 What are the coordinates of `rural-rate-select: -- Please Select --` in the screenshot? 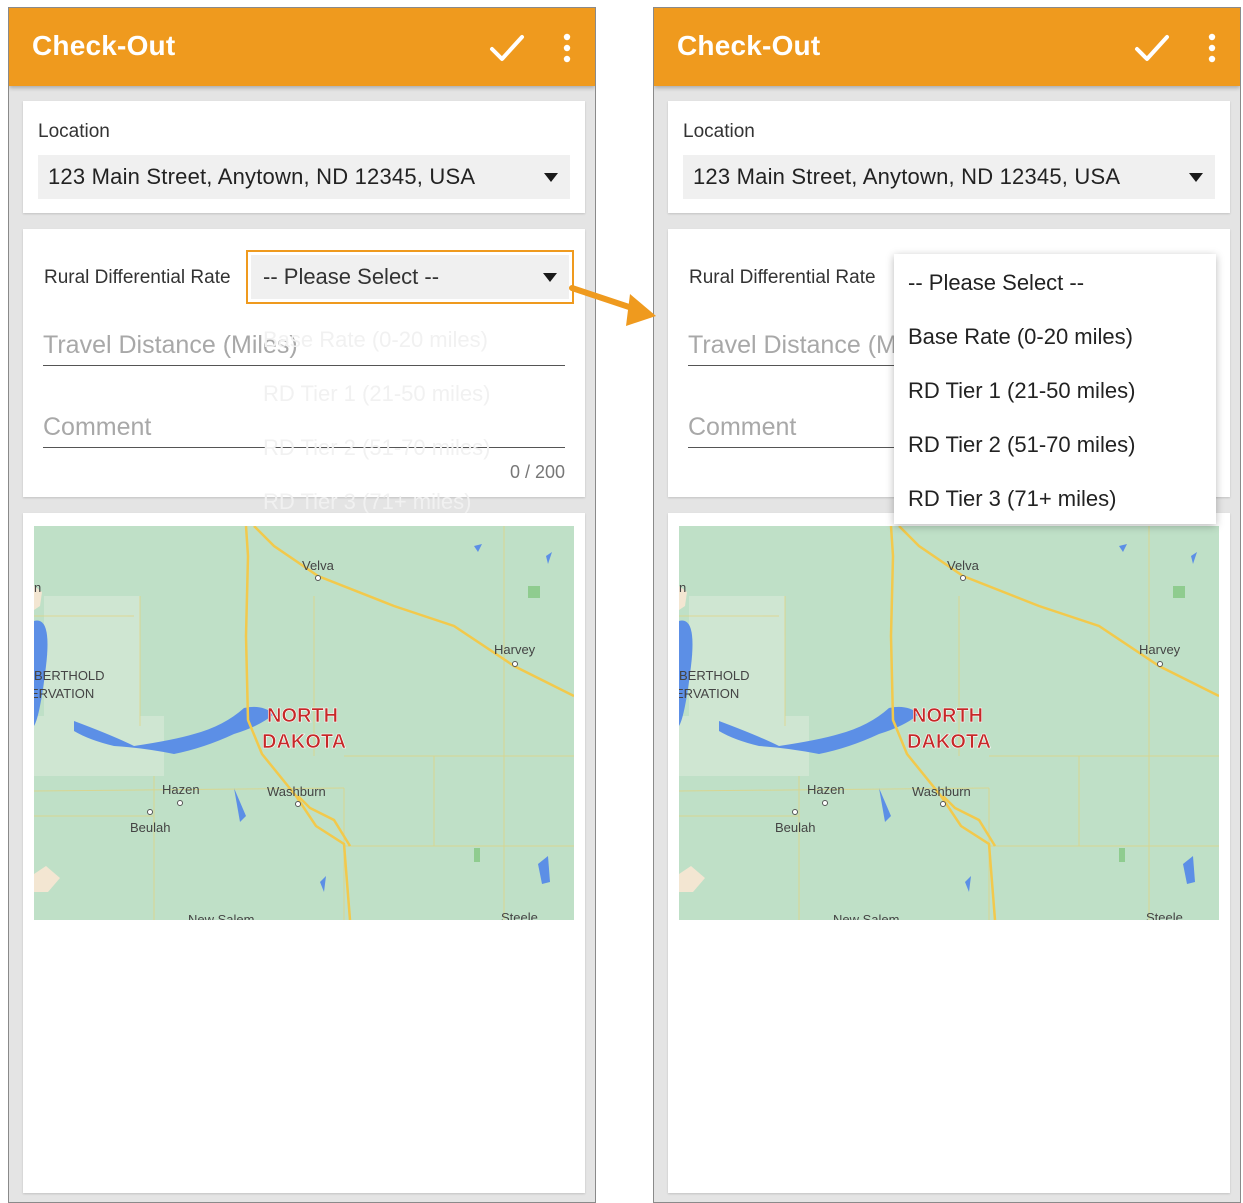 It's located at (410, 277).